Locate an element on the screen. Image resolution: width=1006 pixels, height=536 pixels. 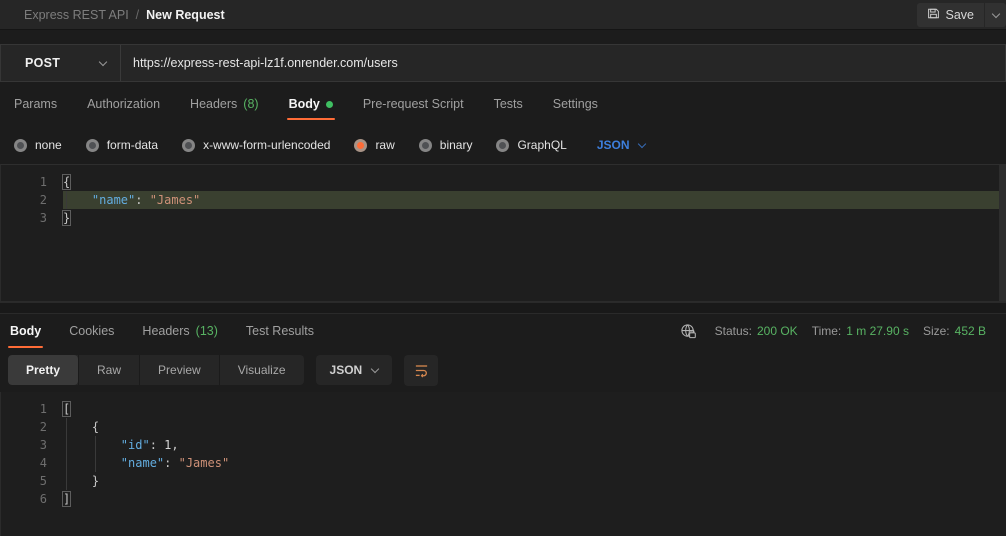
body-mode-none: none is located at coordinates (38, 145).